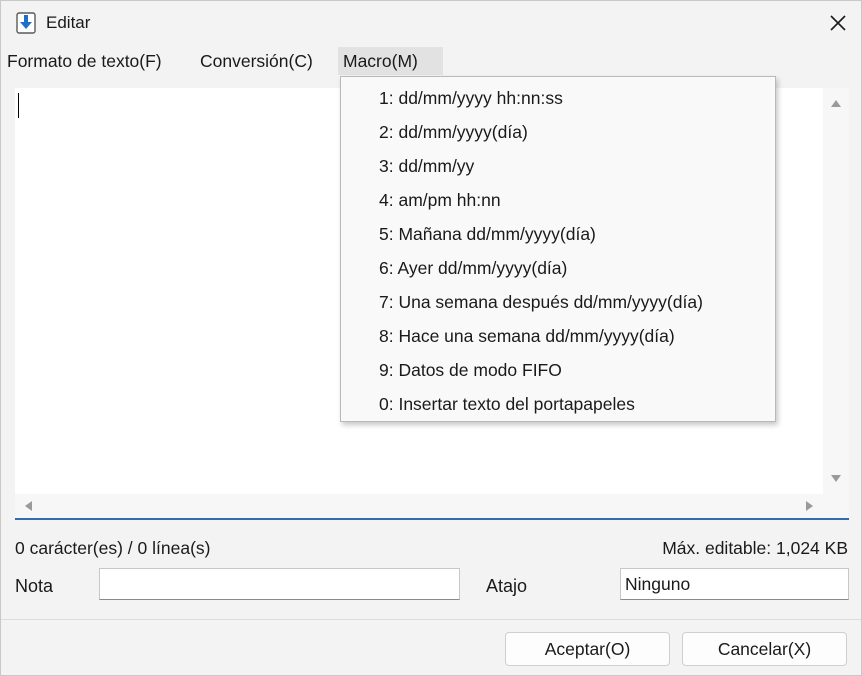 The image size is (862, 676). What do you see at coordinates (558, 98) in the screenshot?
I see `macro-item-1: 1: dd/mm/yyyy hh:nn:ss` at bounding box center [558, 98].